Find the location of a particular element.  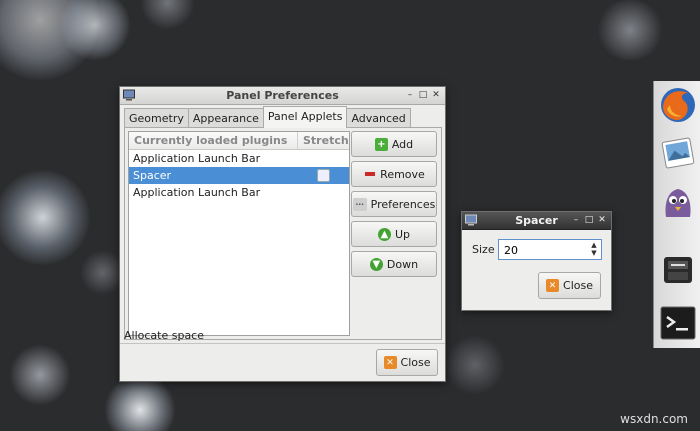

tab-appearance: Appearance is located at coordinates (225, 118).